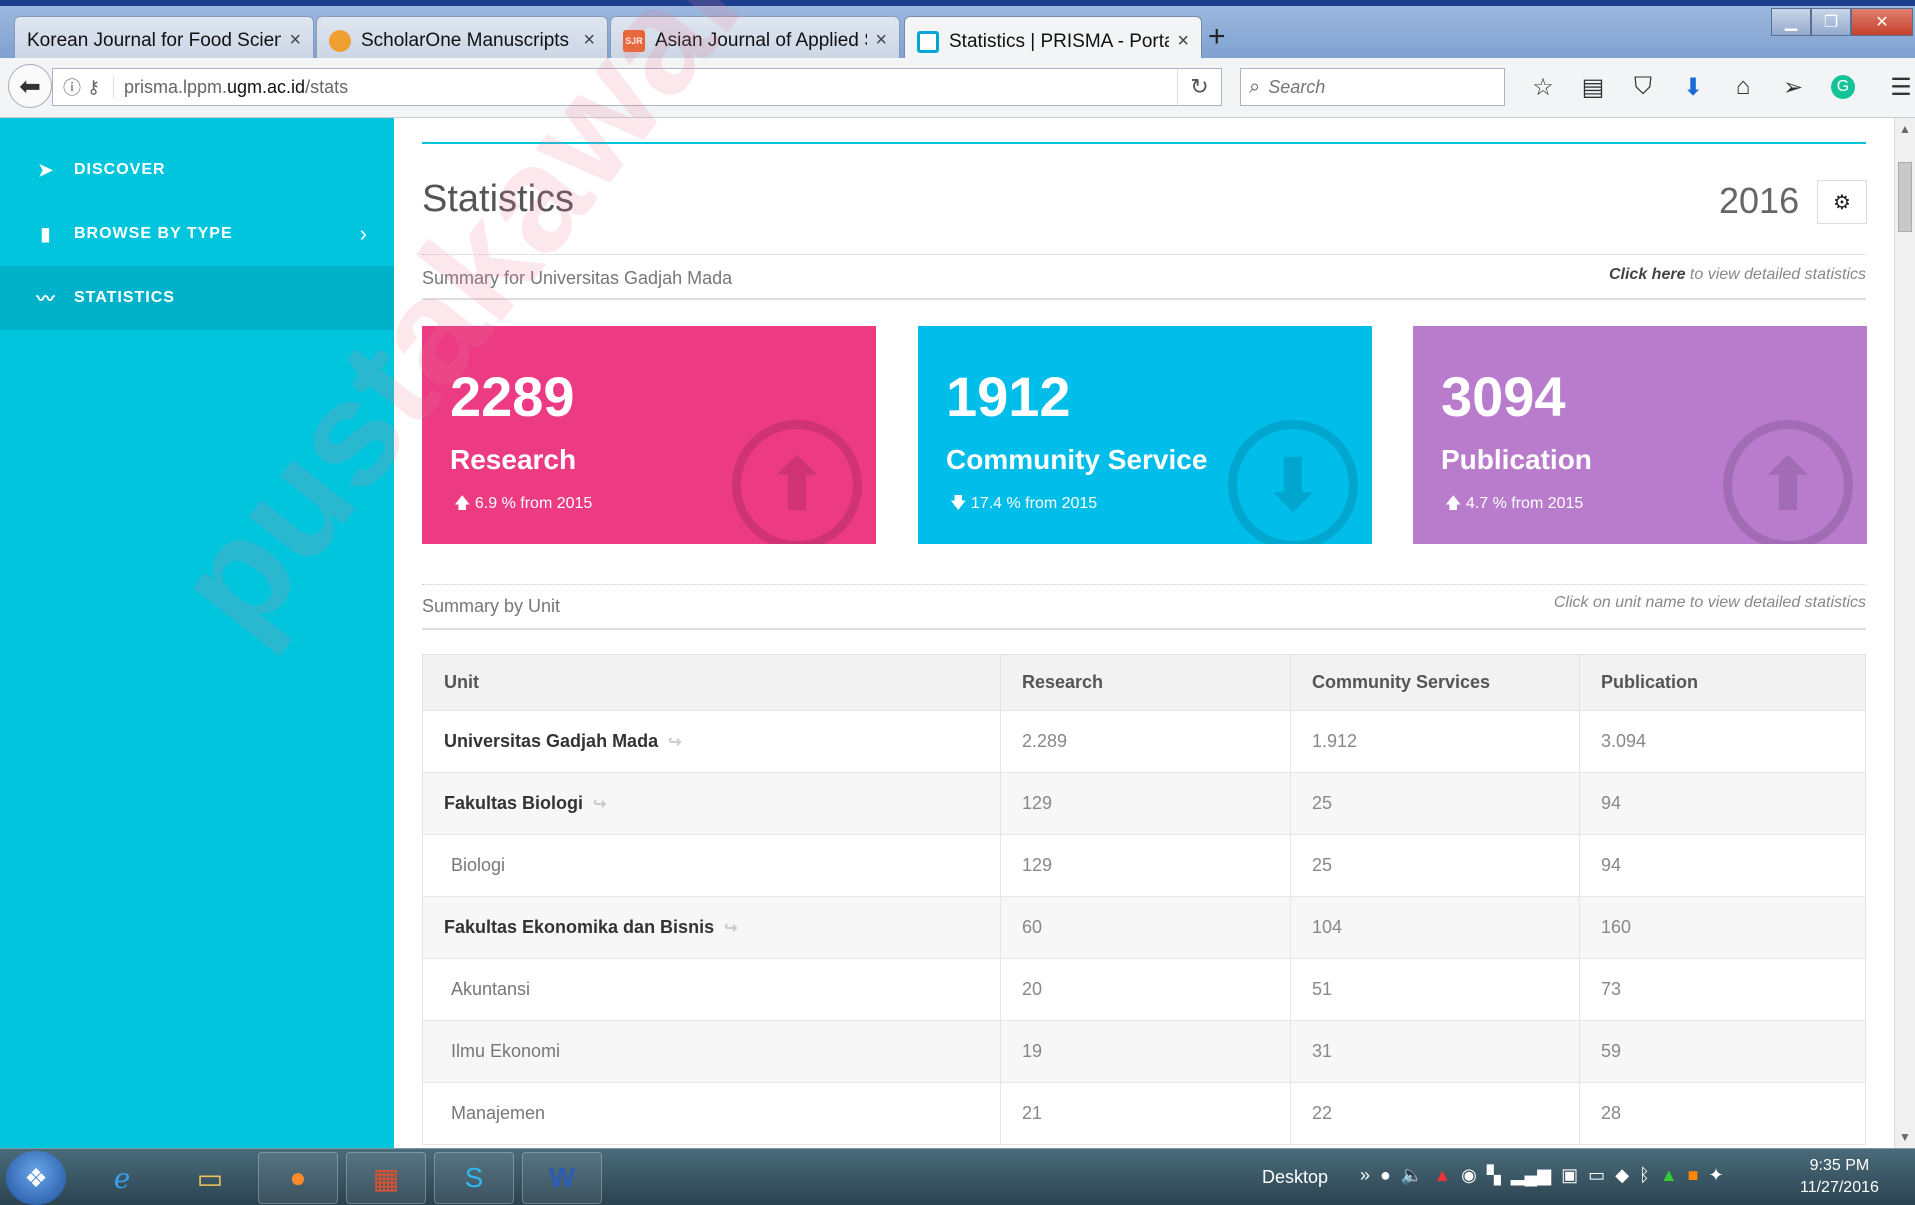 The height and width of the screenshot is (1205, 1915). I want to click on skype-icon: S, so click(474, 1178).